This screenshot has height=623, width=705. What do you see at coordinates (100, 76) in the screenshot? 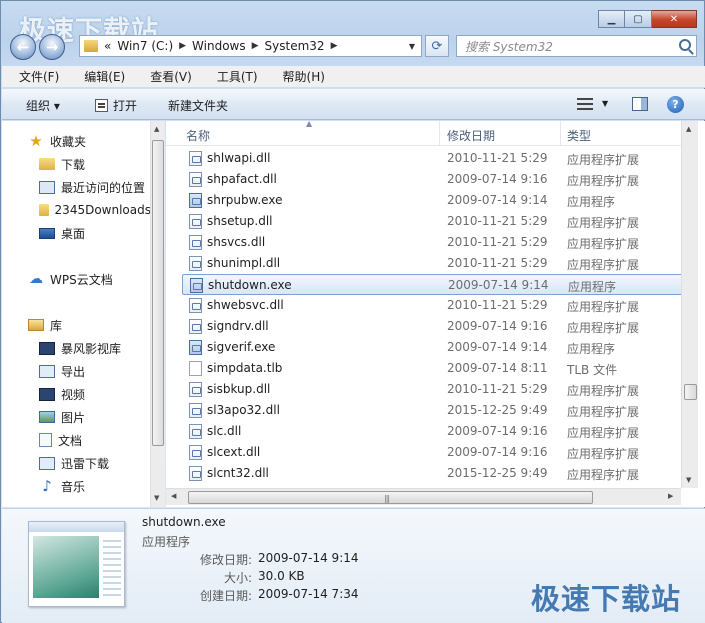
I see `menu-edit: 编辑(E)` at bounding box center [100, 76].